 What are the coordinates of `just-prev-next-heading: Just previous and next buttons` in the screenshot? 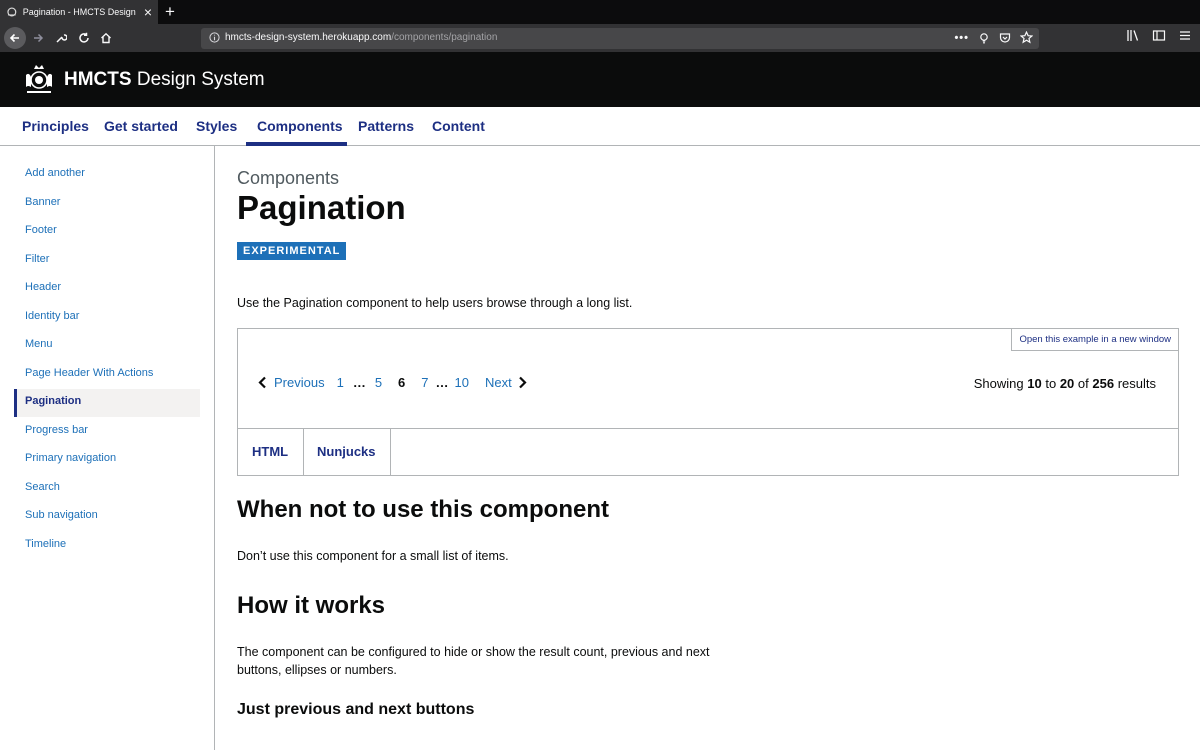 It's located at (356, 709).